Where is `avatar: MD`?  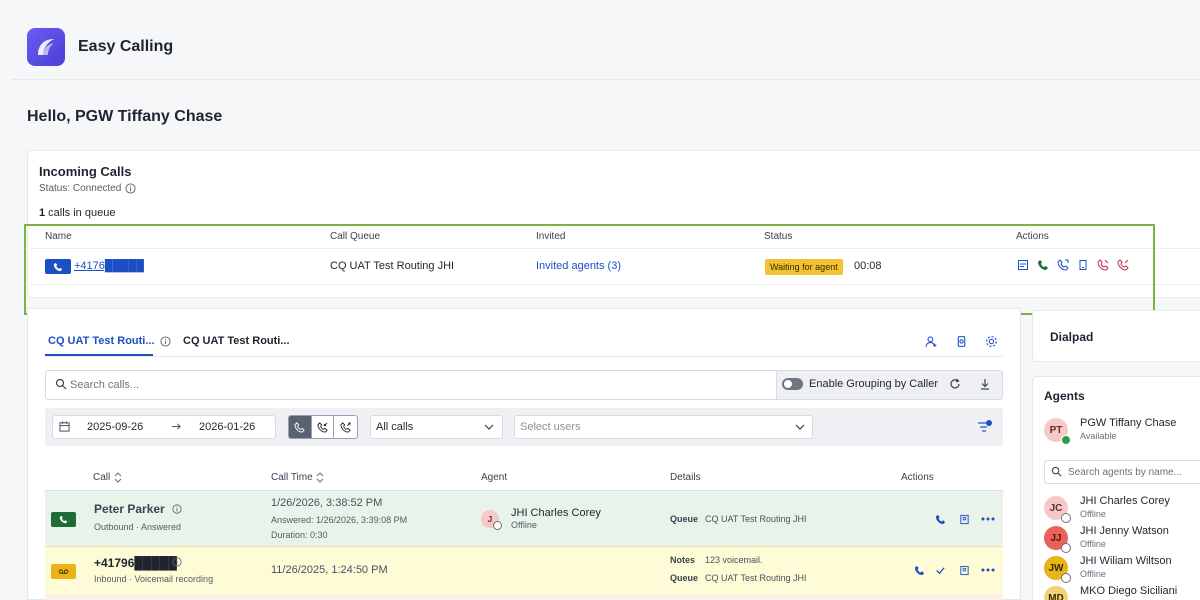
avatar: MD is located at coordinates (1056, 593).